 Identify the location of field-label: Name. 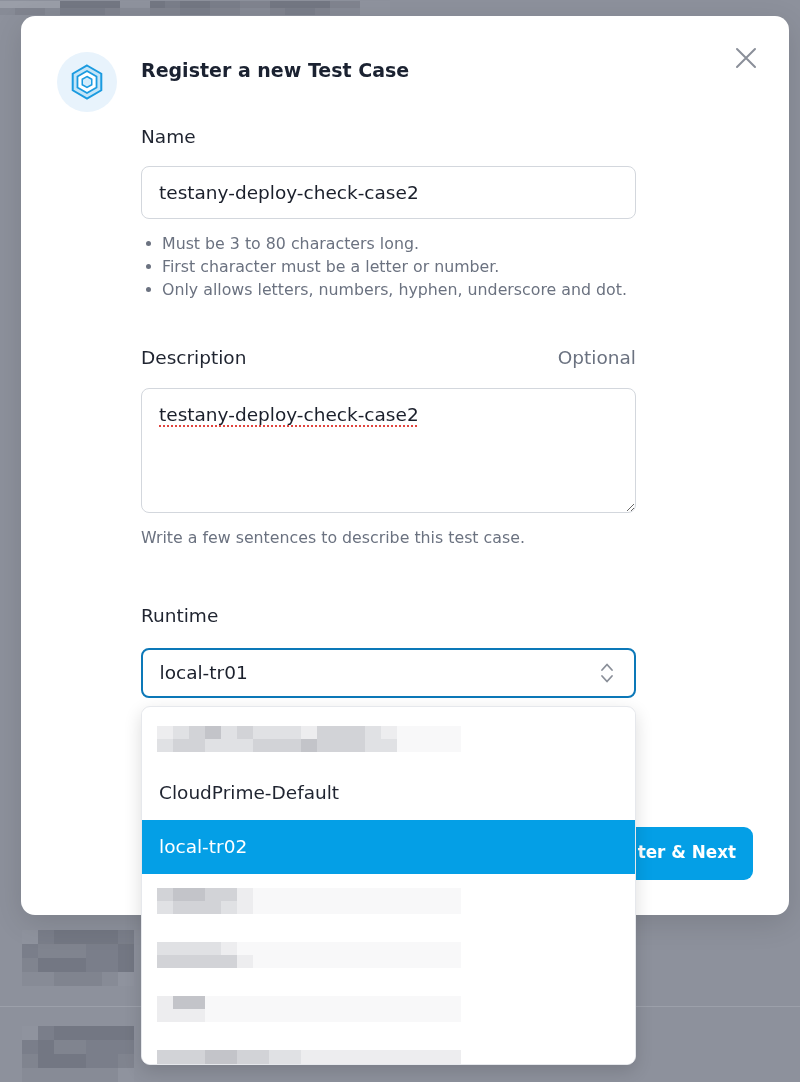
(169, 137).